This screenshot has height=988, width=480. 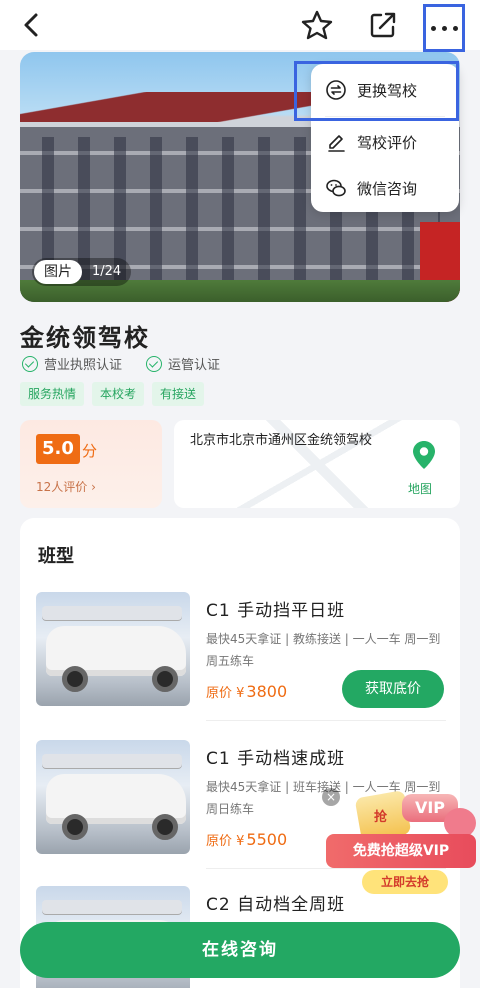 What do you see at coordinates (91, 464) in the screenshot?
I see `rating-card: 5.0 分 12人评价 ›` at bounding box center [91, 464].